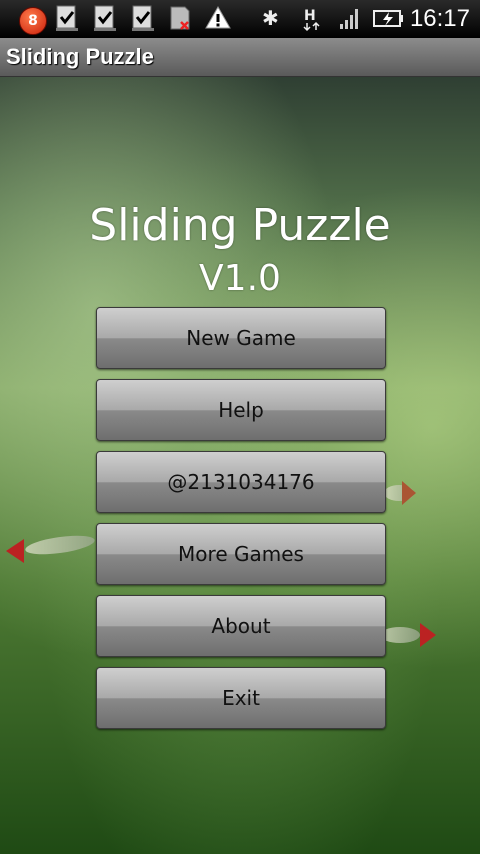 The width and height of the screenshot is (480, 854). I want to click on notification-count: 8, so click(33, 21).